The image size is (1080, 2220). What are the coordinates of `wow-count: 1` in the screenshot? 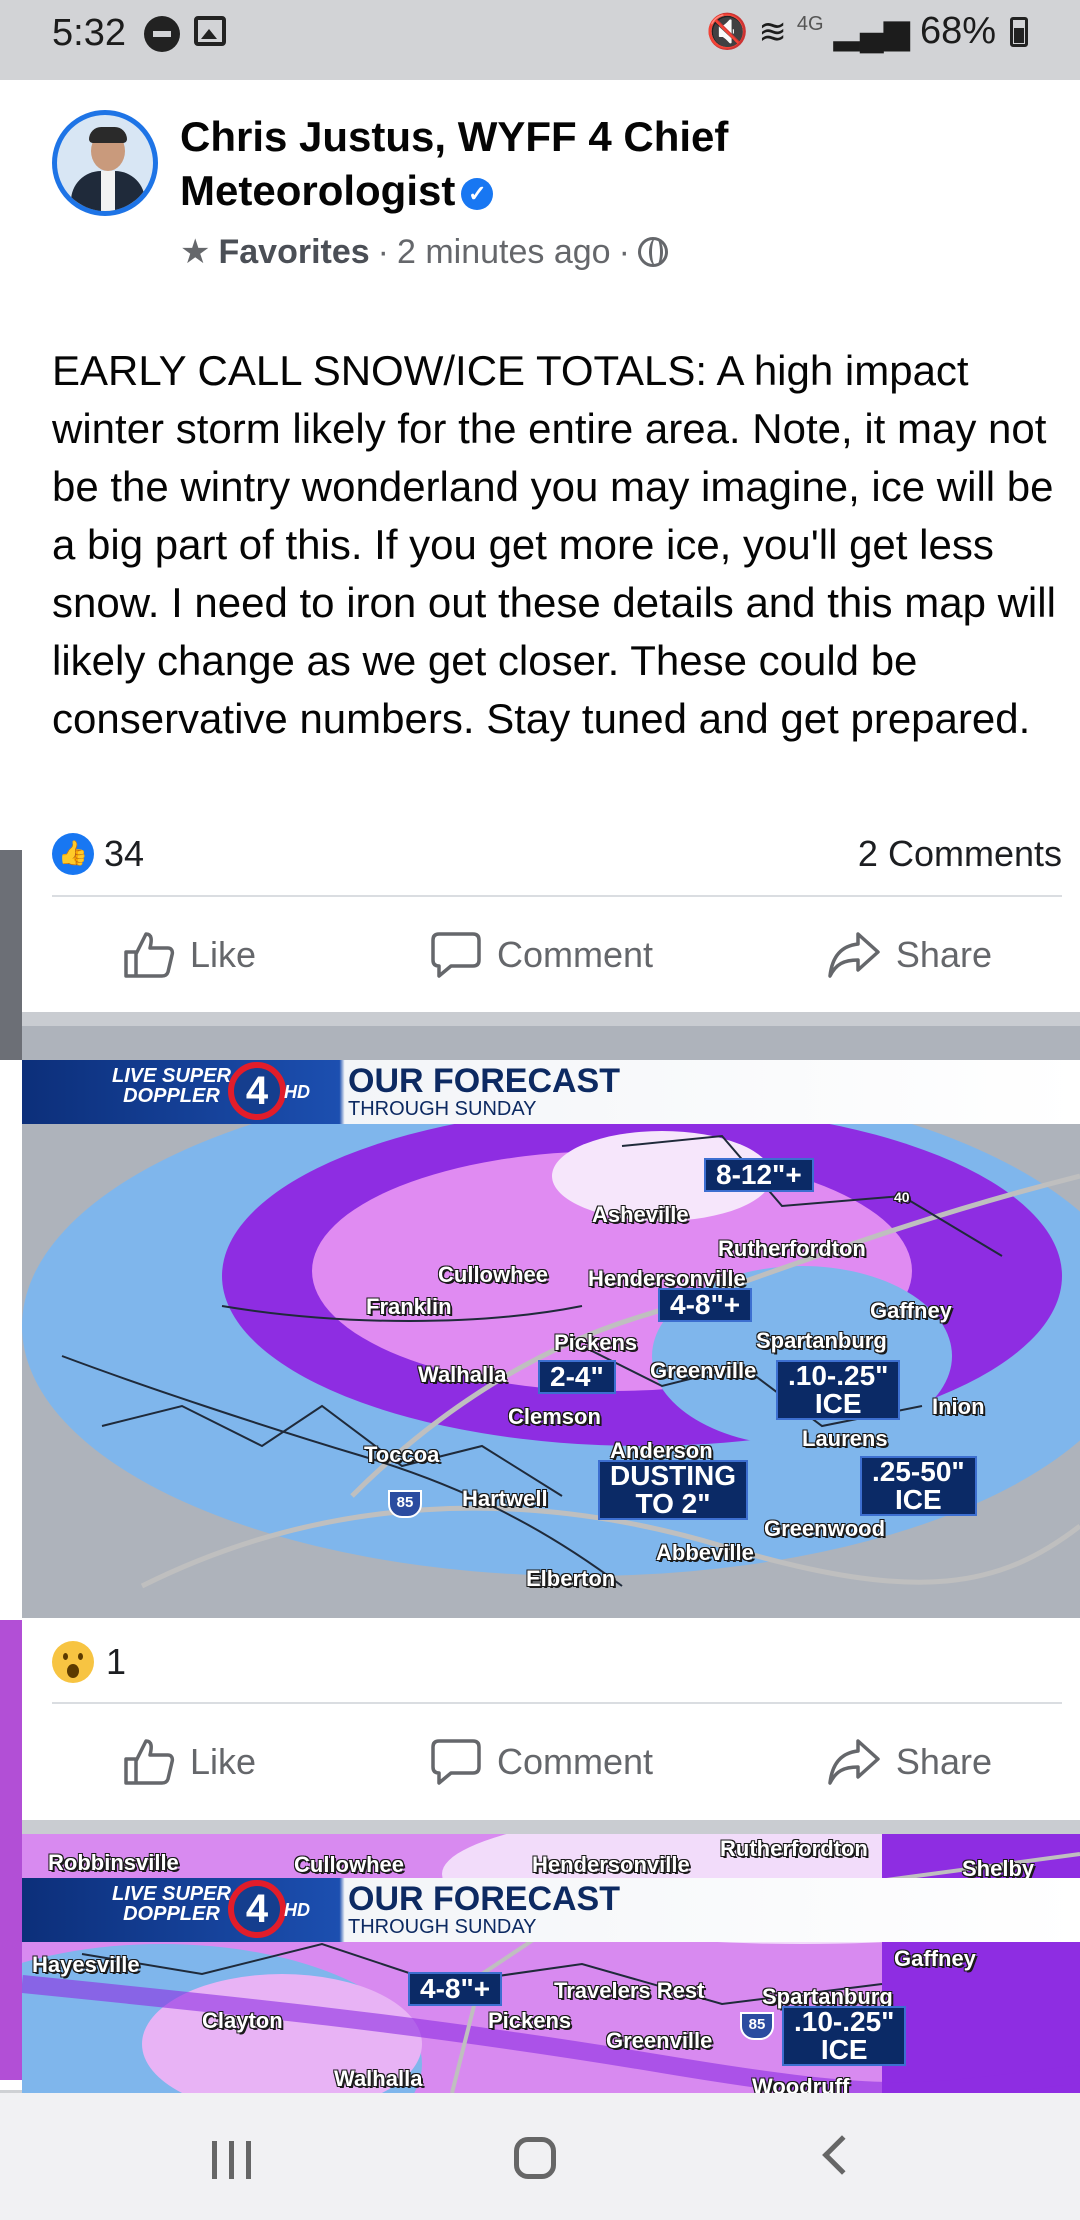 It's located at (116, 1662).